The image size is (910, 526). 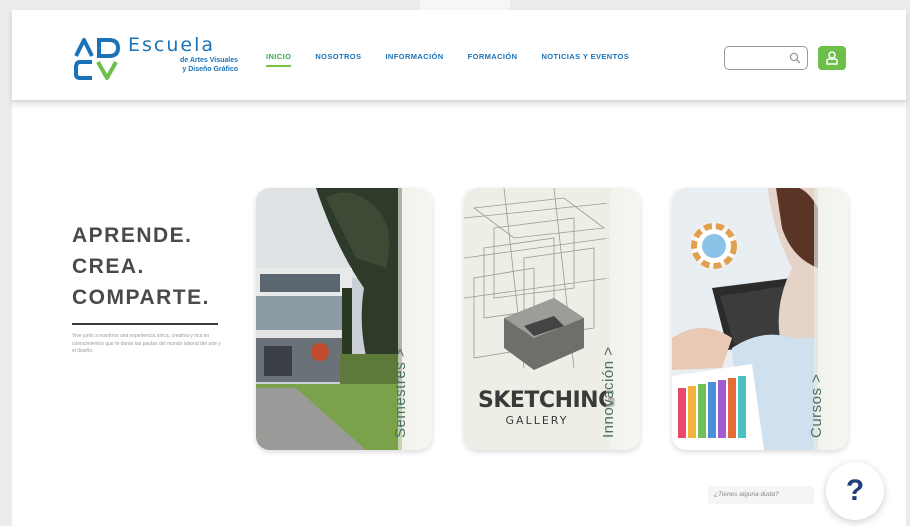 I want to click on nav-item-noticias-eventos: NOTICIAS Y EVENTOS, so click(x=585, y=59).